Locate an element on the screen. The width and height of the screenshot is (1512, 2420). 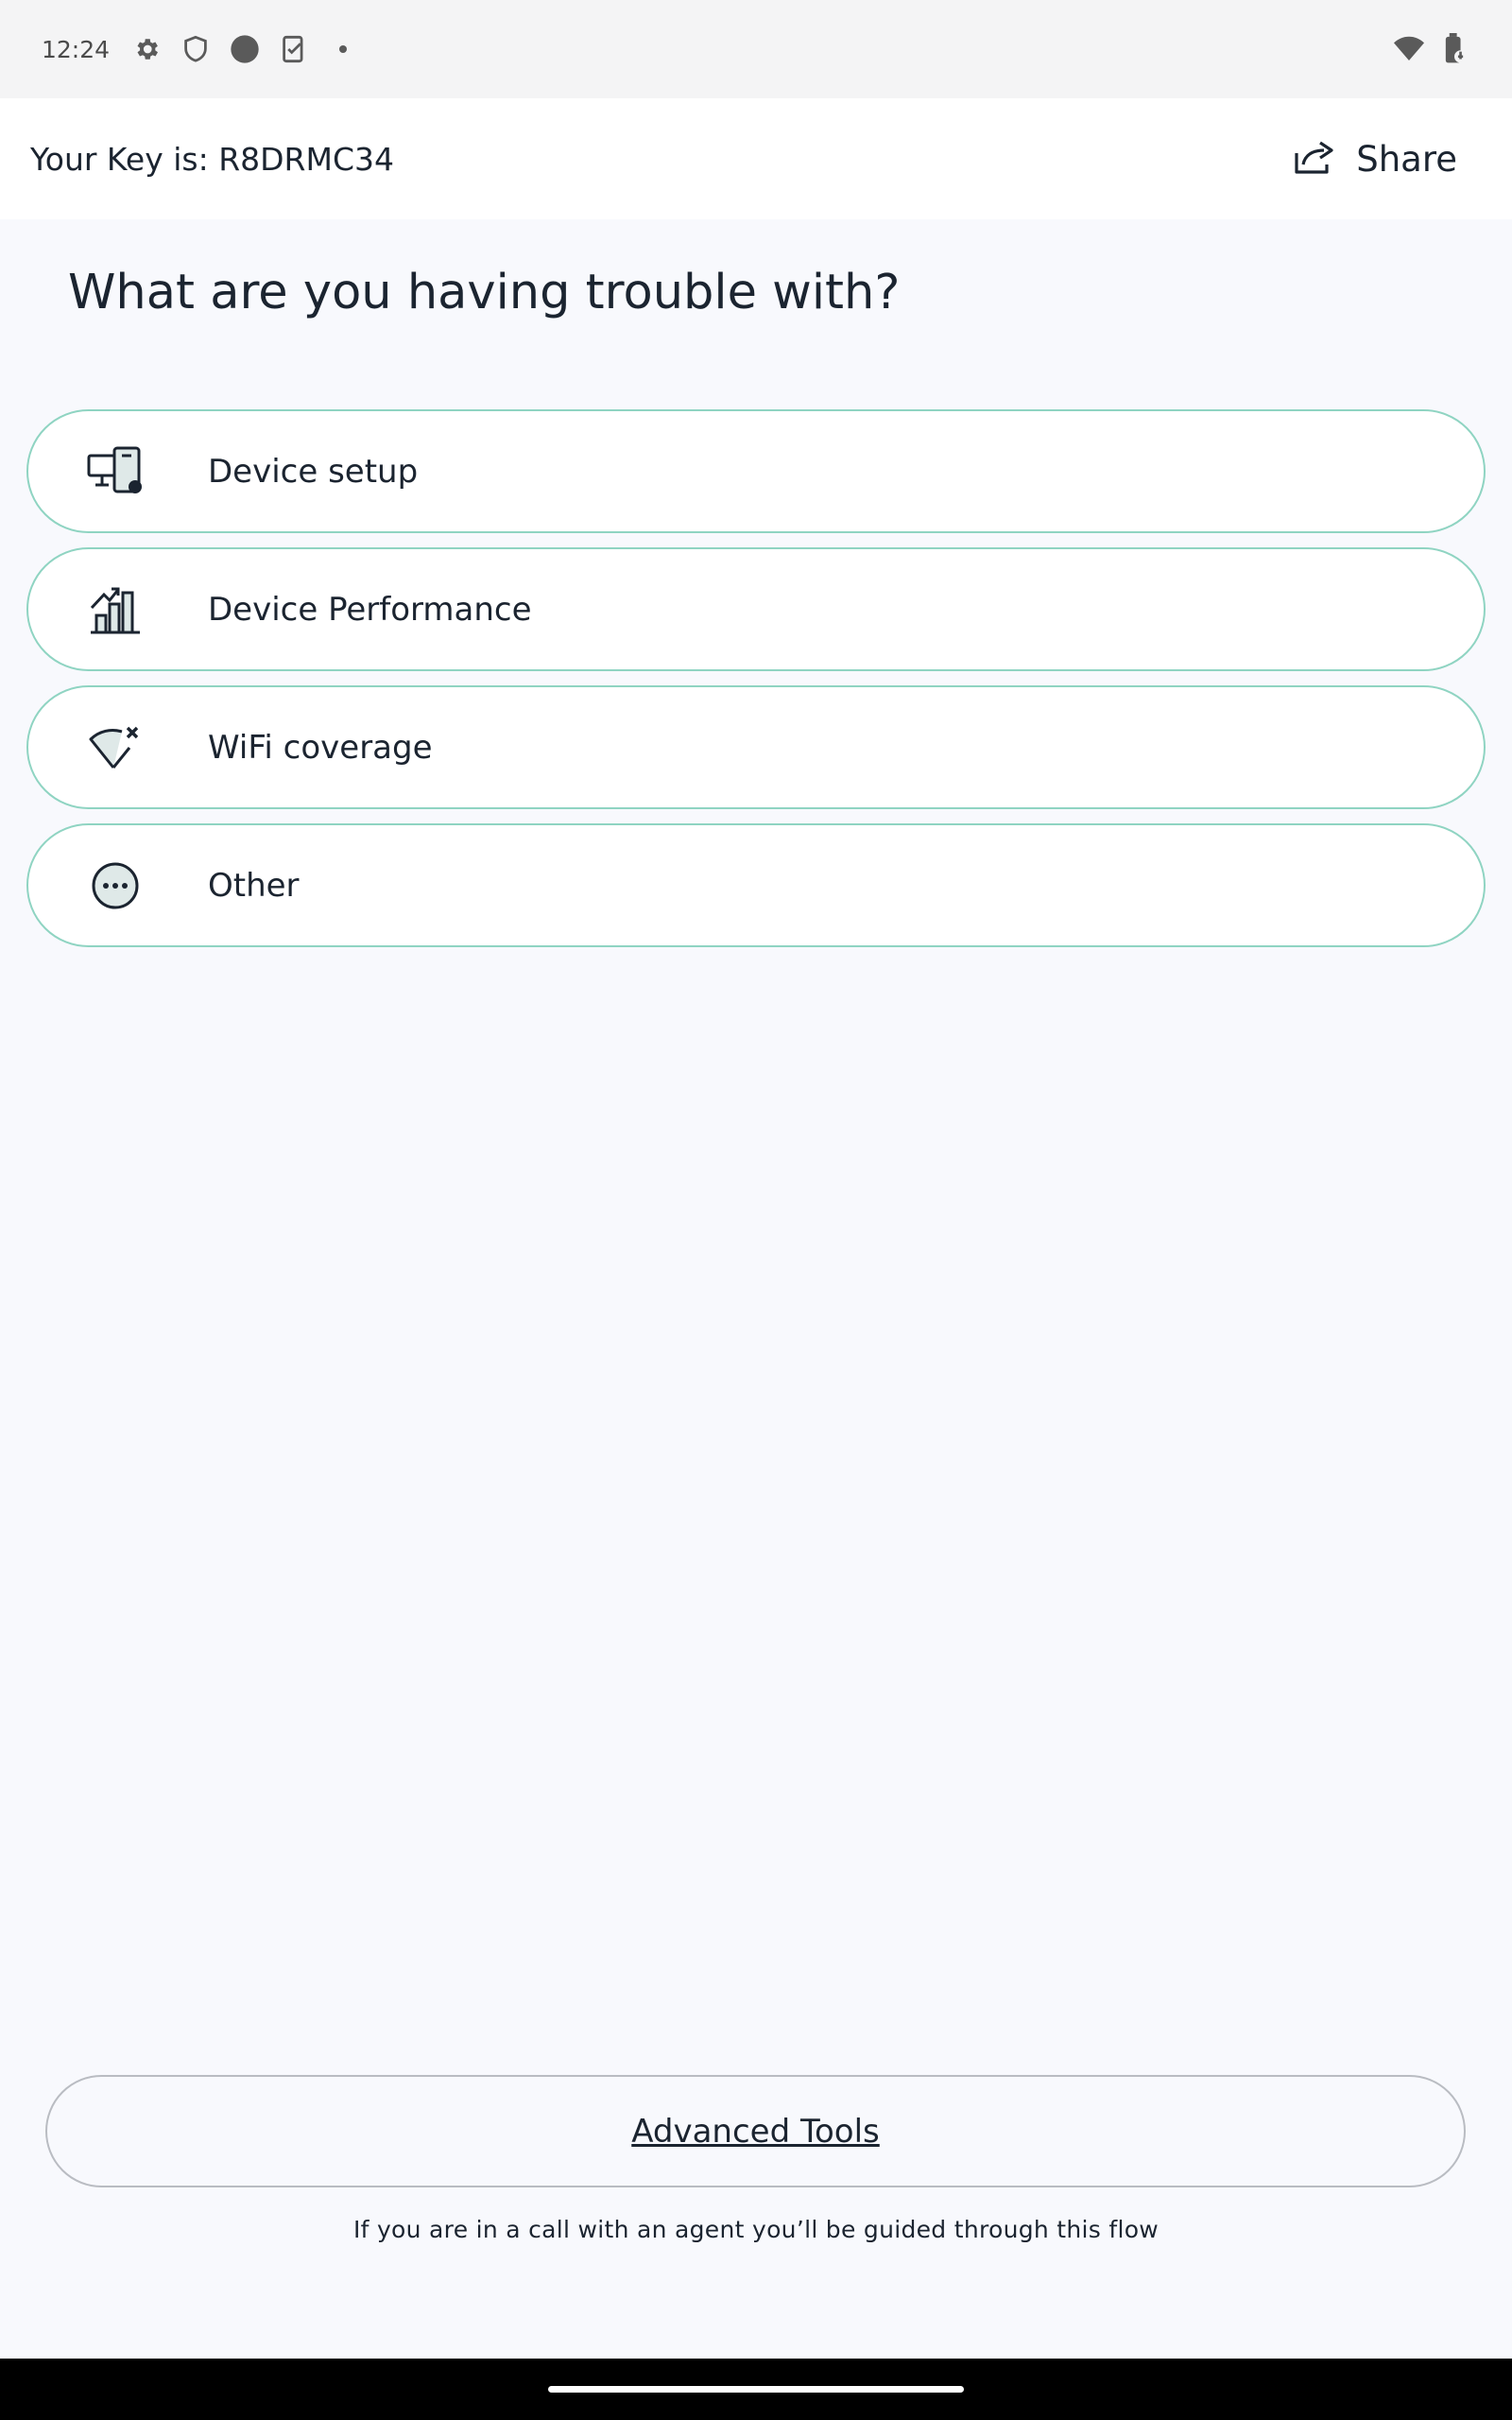
more-circle-icon is located at coordinates (115, 885).